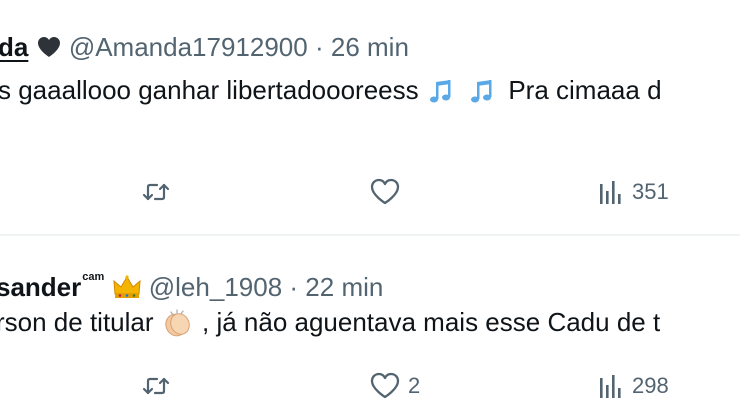 The width and height of the screenshot is (740, 416). Describe the element at coordinates (344, 287) in the screenshot. I see `timestamp: 22 min` at that location.